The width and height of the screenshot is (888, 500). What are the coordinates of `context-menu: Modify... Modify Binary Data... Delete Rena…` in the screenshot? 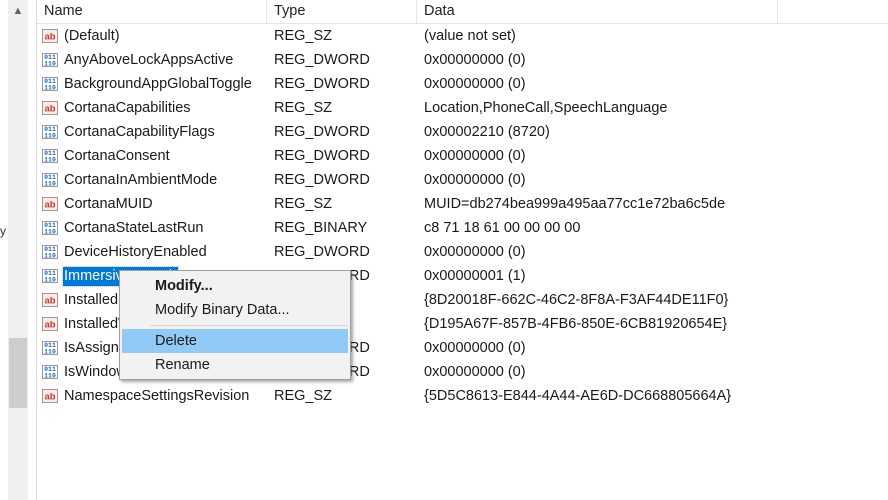 It's located at (235, 325).